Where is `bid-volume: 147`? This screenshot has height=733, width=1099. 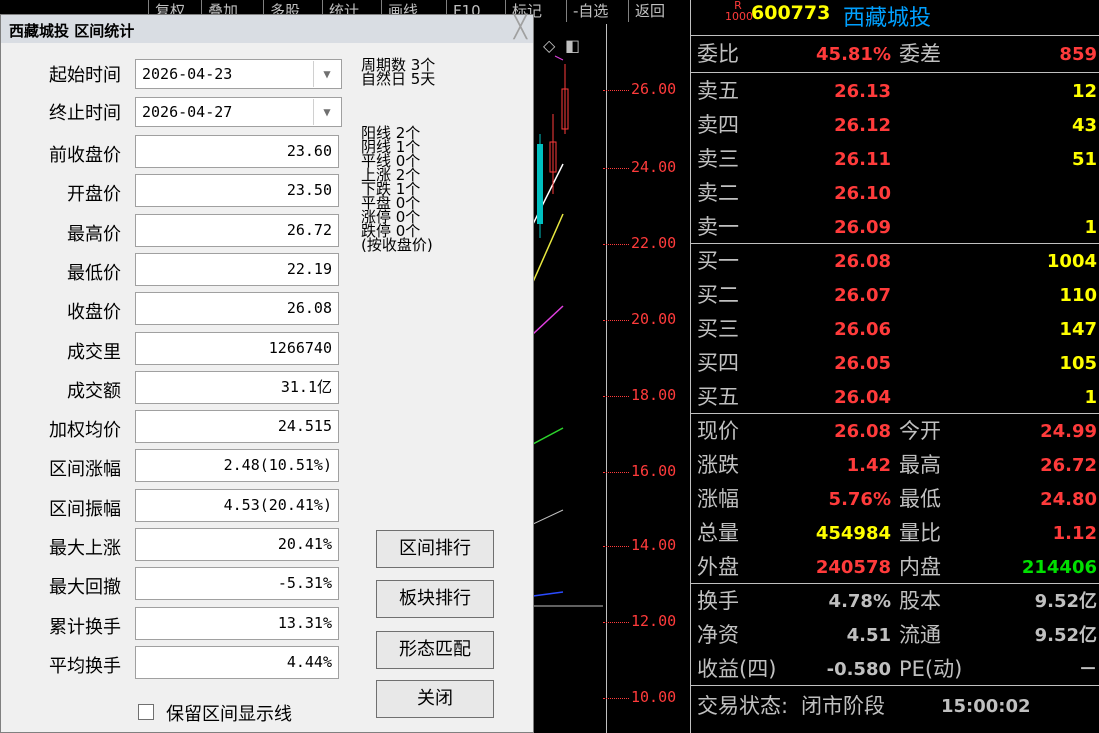
bid-volume: 147 is located at coordinates (1078, 329).